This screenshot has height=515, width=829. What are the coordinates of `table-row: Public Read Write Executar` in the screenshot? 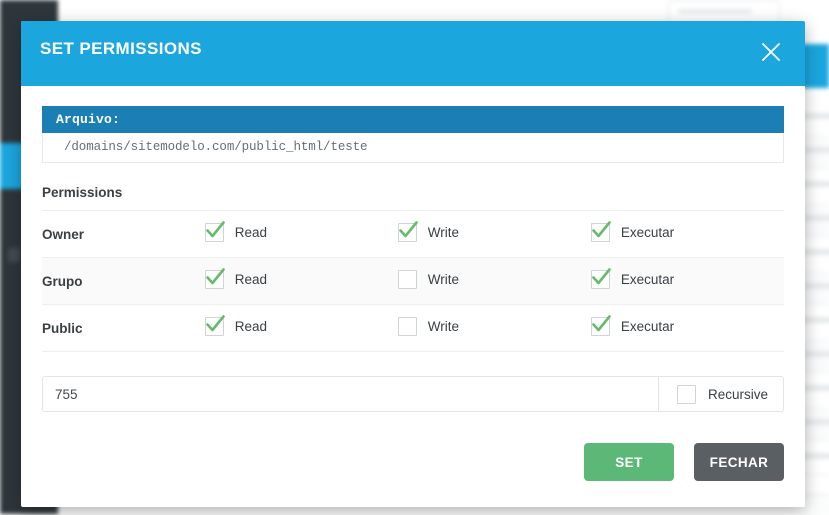 It's located at (413, 328).